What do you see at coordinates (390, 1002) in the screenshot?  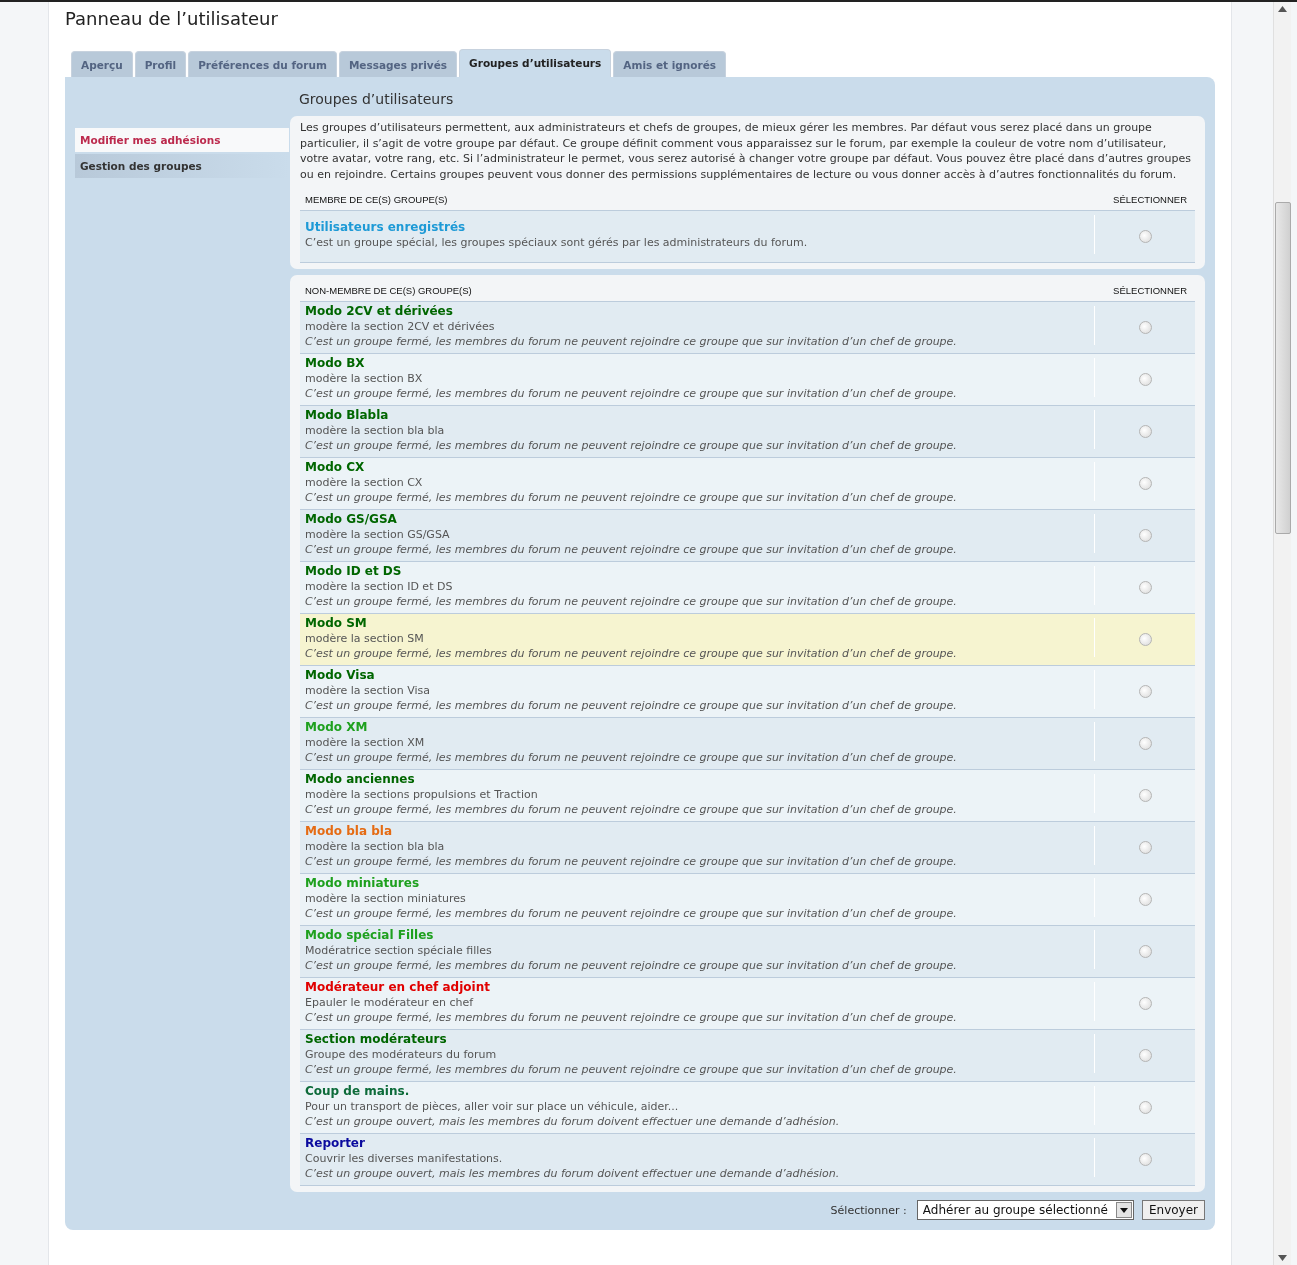 I see `group-description: Epauler le modérateur en chef` at bounding box center [390, 1002].